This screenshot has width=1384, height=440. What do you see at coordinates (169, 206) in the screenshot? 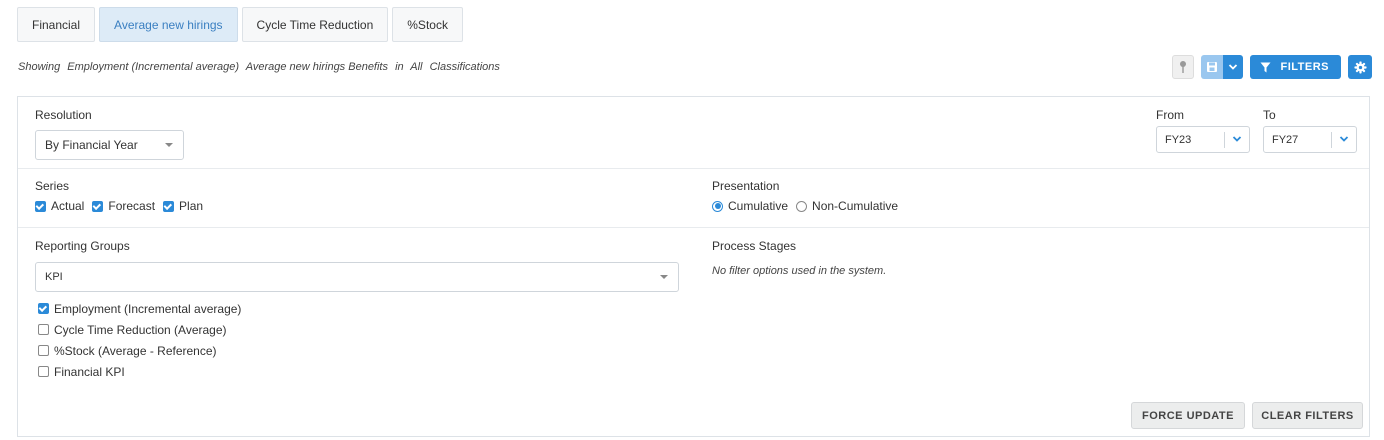
I see `series-plan-checkbox` at bounding box center [169, 206].